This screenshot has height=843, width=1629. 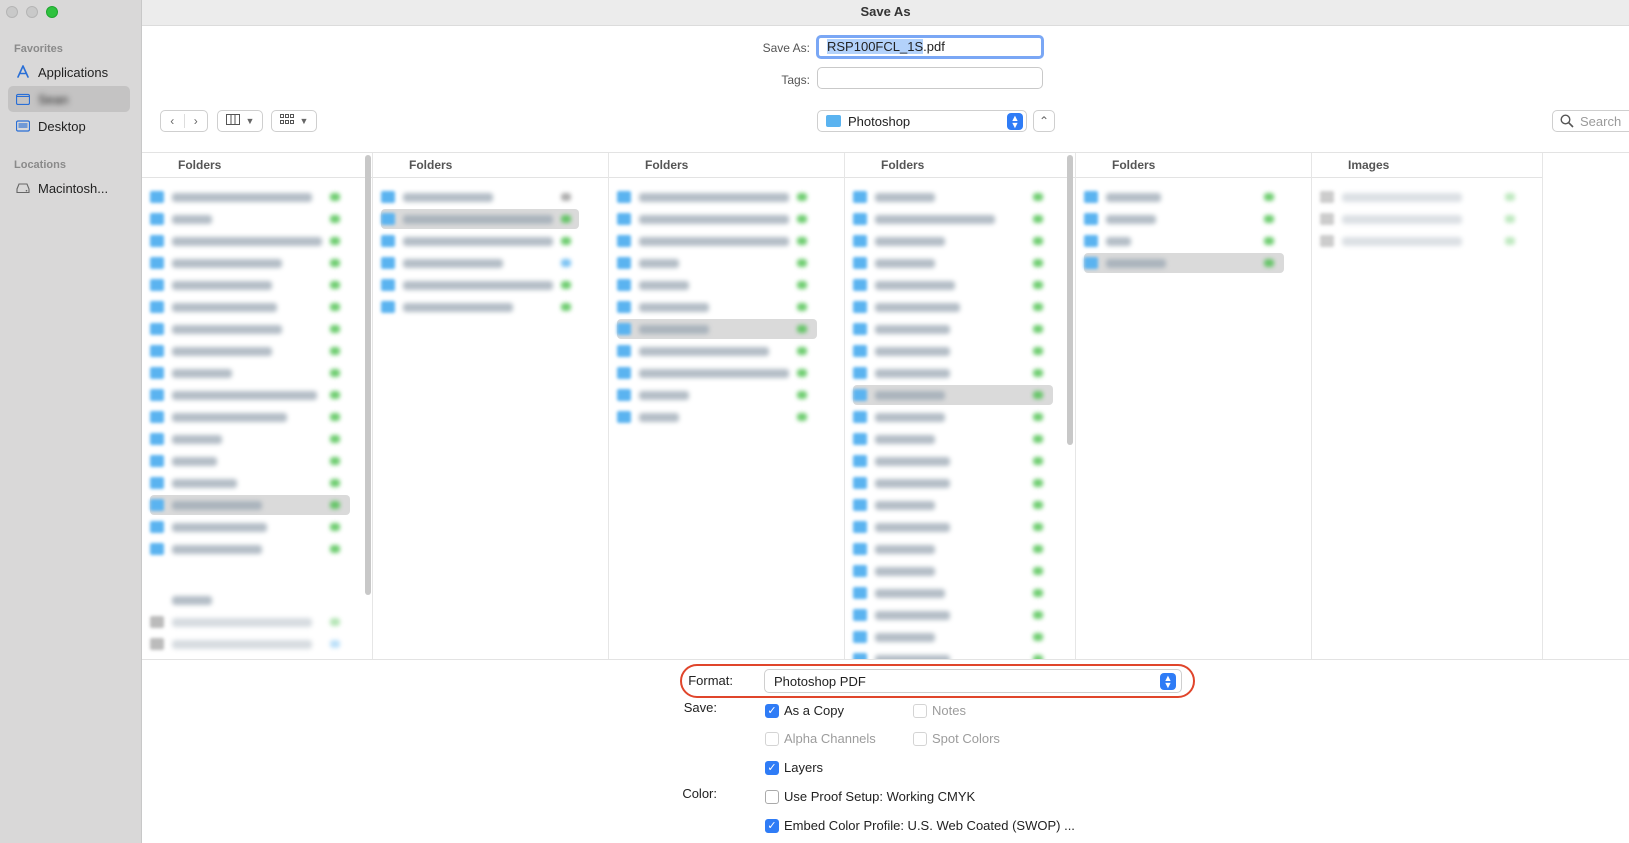 What do you see at coordinates (1590, 121) in the screenshot?
I see `search-field: Search` at bounding box center [1590, 121].